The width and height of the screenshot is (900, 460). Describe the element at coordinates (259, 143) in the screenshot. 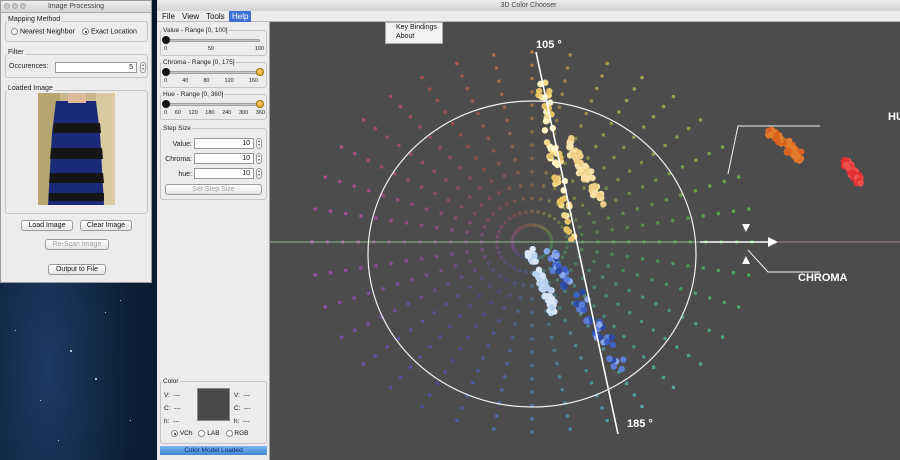

I see `step-value-stepper: ▴ ▾` at that location.